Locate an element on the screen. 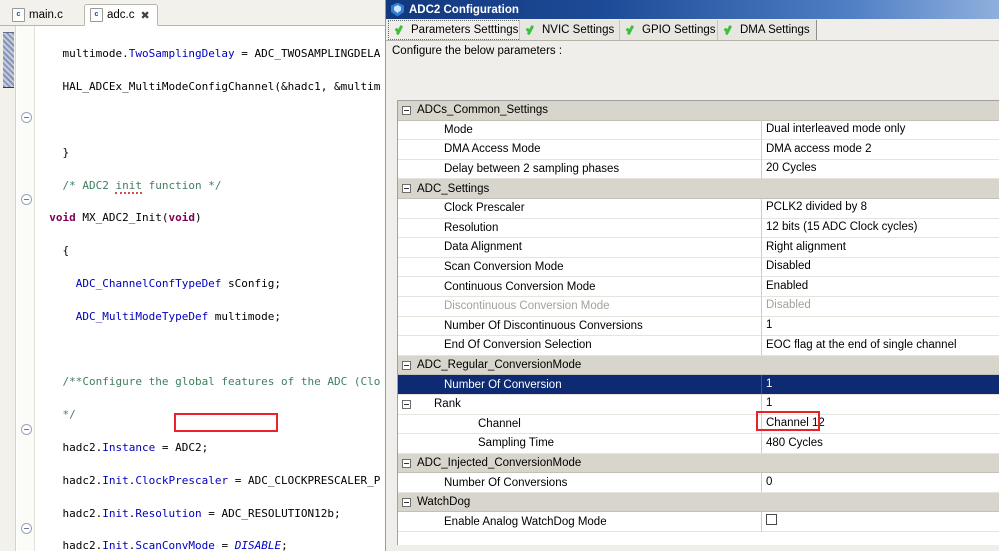 The height and width of the screenshot is (551, 999). parameter-label: Rank is located at coordinates (447, 404).